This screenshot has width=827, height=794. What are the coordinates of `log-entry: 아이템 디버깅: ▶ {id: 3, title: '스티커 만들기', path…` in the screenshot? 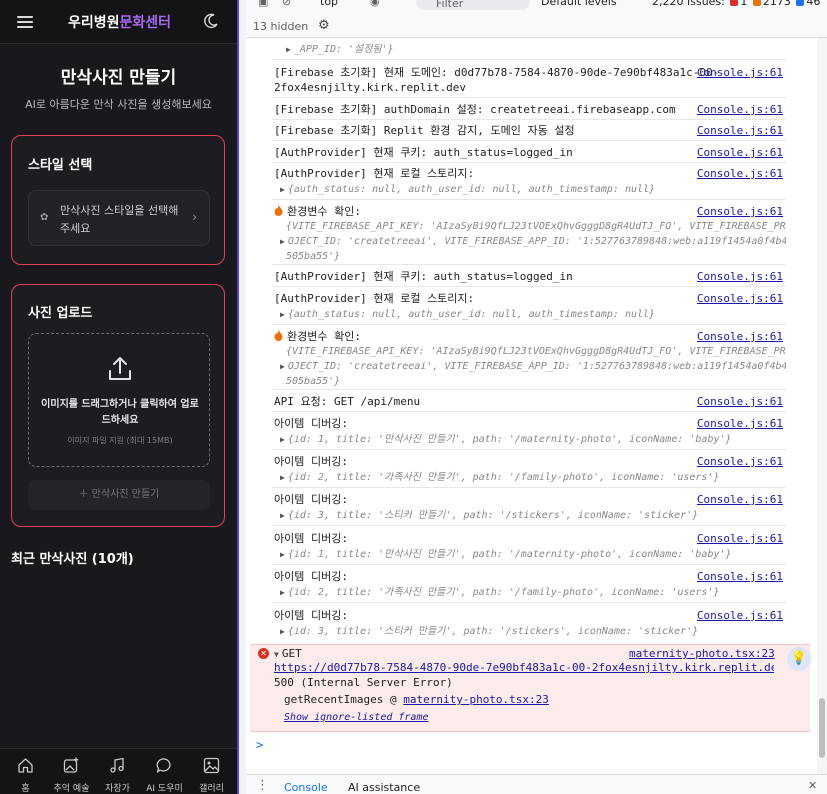 It's located at (529, 507).